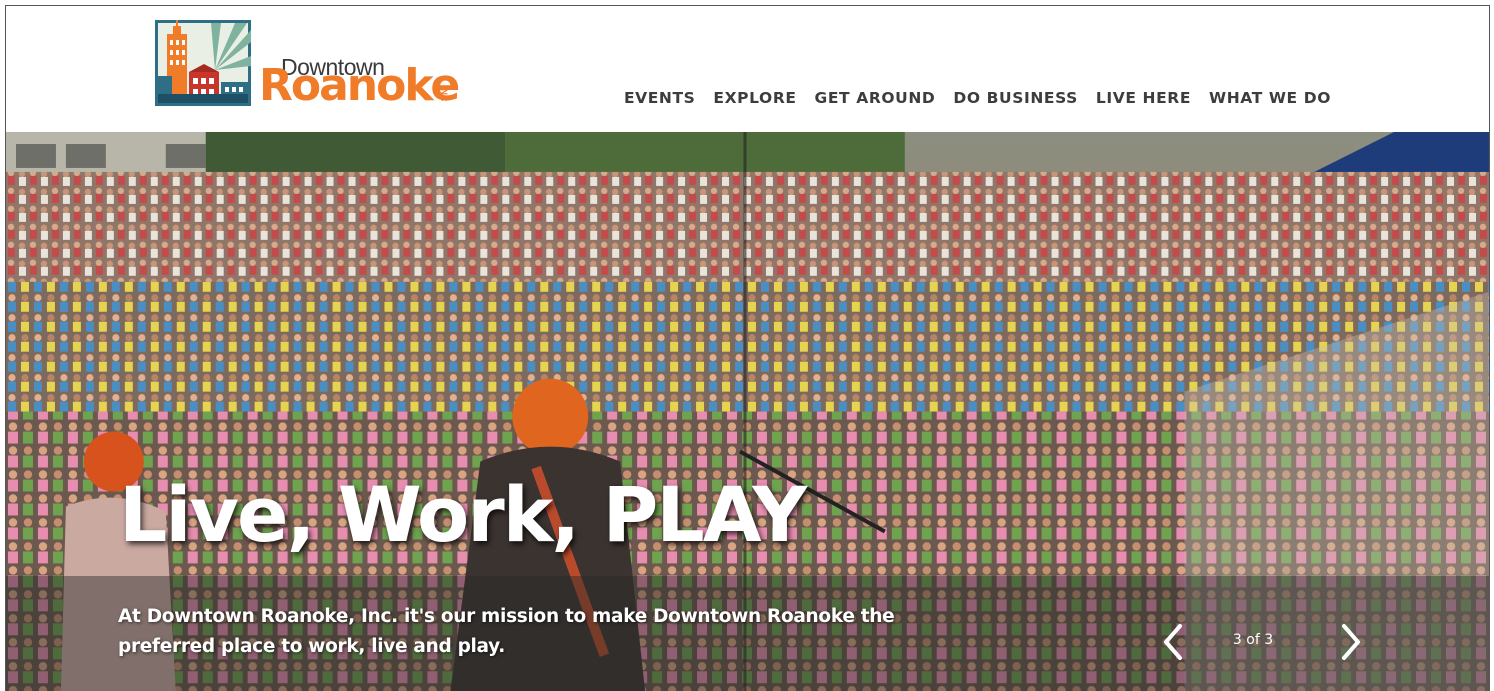 The width and height of the screenshot is (1494, 691). I want to click on city-skyline-logo-icon, so click(203, 63).